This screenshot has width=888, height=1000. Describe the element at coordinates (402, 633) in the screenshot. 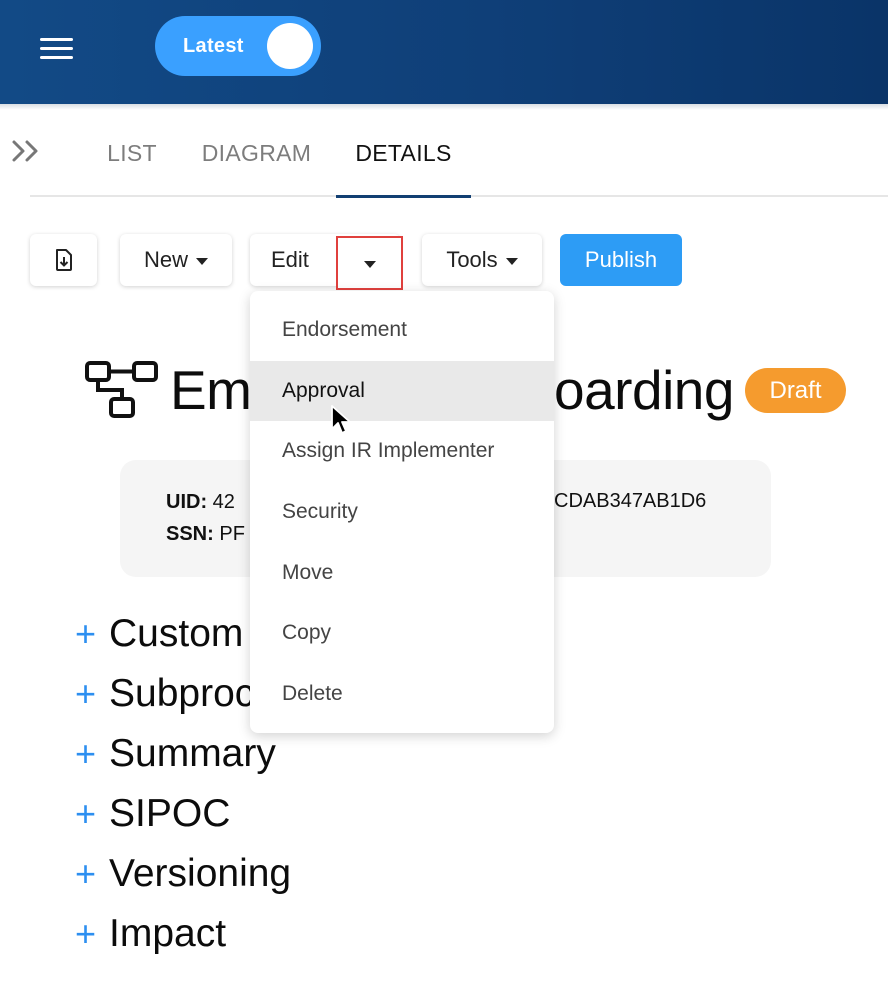

I see `menu-item-copy: Copy` at that location.